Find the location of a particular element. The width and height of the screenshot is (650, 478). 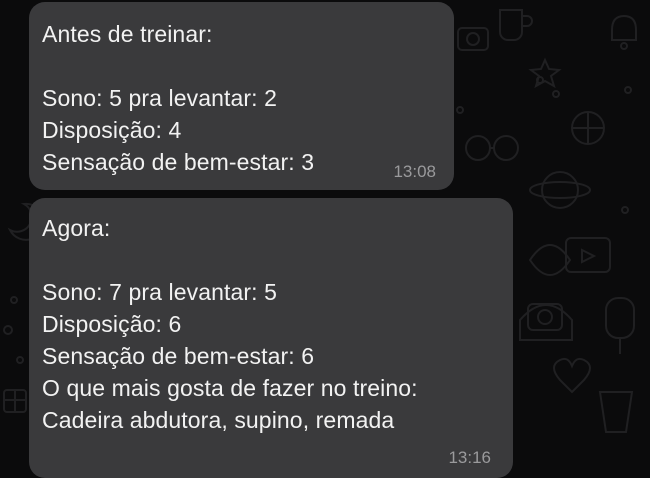

leaf-doodle-icon is located at coordinates (550, 260).